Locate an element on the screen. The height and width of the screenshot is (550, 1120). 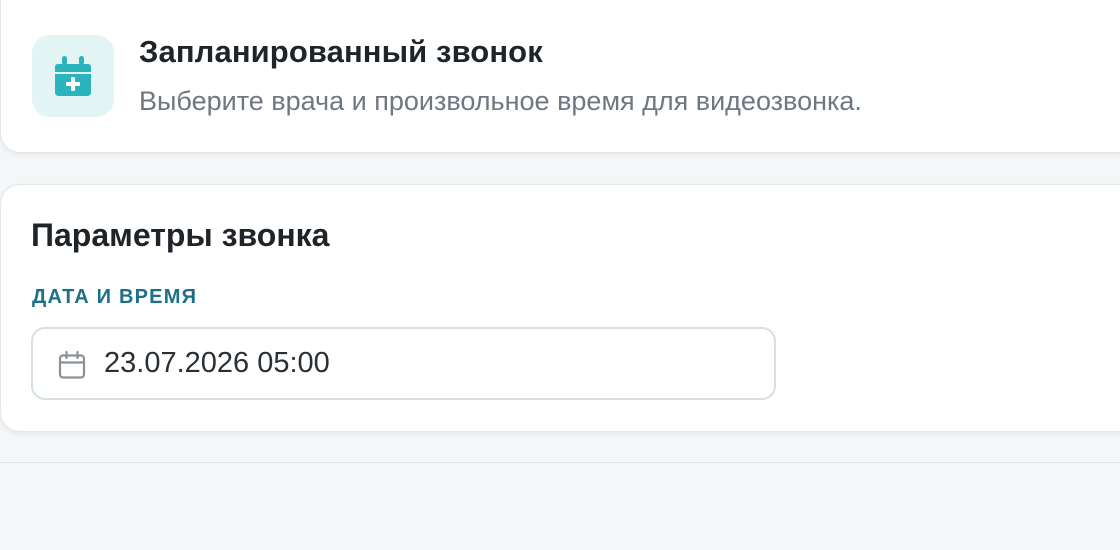
section-title: Параметры звонка is located at coordinates (180, 235).